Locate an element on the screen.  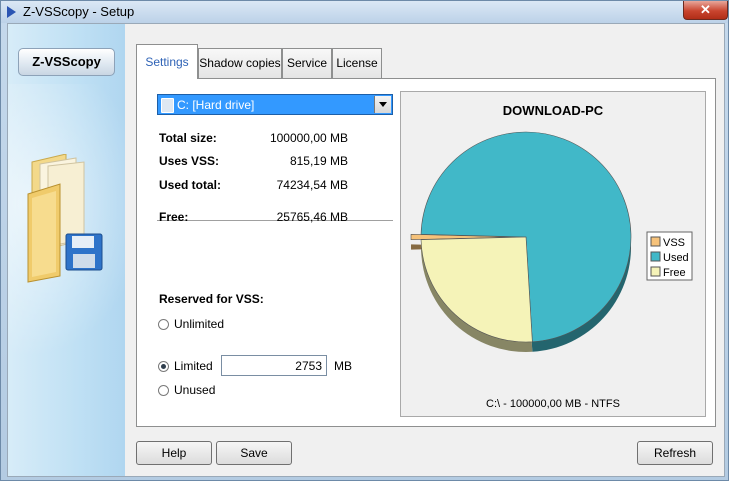
used-total-value: 74234,54 MB is located at coordinates (312, 185).